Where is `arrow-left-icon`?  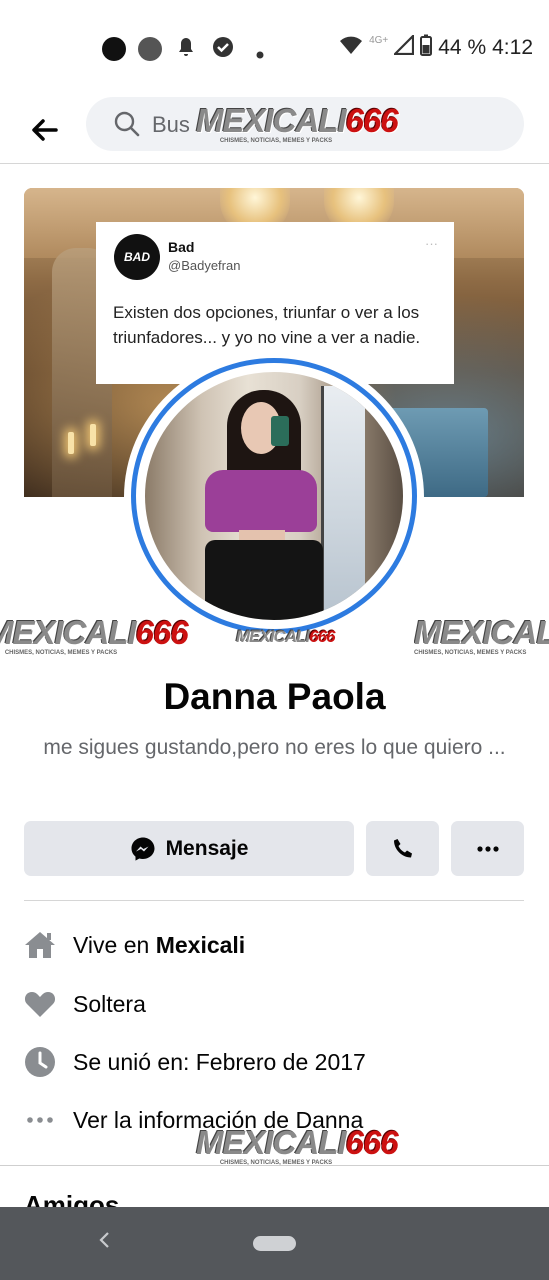
arrow-left-icon is located at coordinates (45, 130).